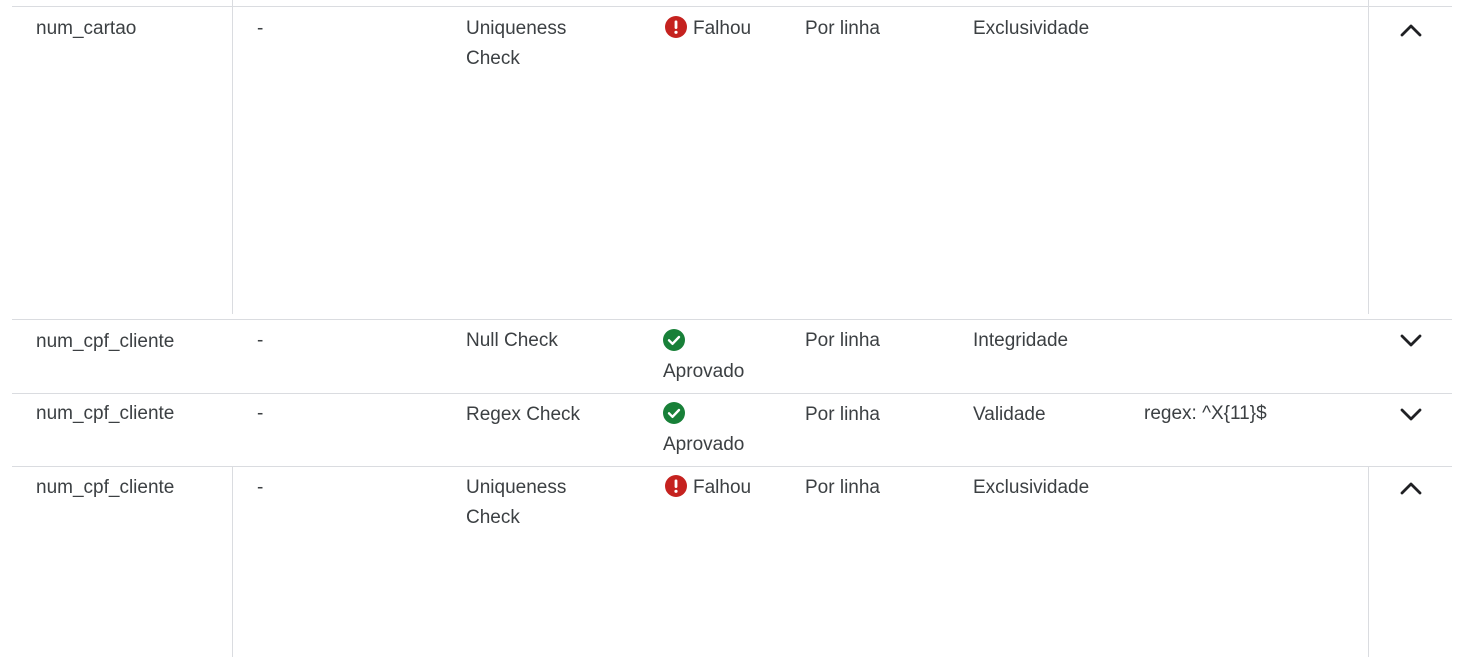  Describe the element at coordinates (86, 28) in the screenshot. I see `column-name-cell: num_cartao` at that location.